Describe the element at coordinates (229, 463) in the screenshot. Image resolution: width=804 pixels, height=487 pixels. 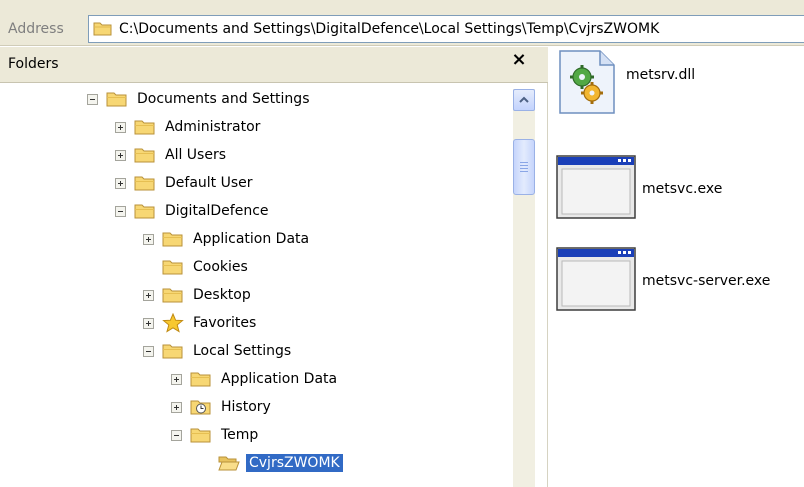
I see `open-folder-icon` at that location.